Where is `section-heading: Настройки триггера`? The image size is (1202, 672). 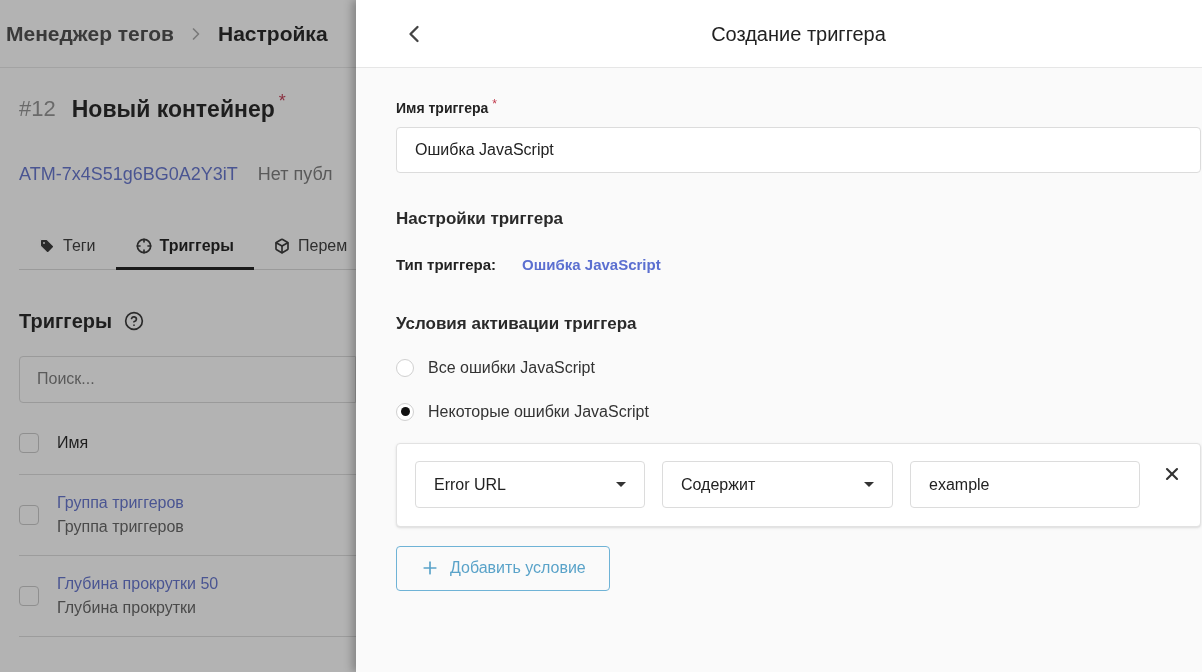 section-heading: Настройки триггера is located at coordinates (480, 219).